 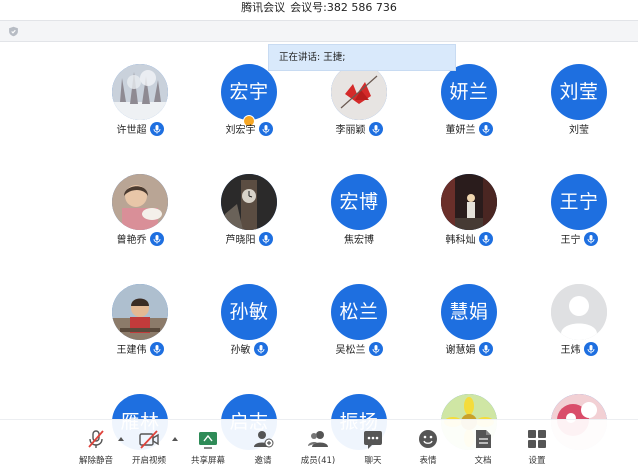 I want to click on participant-tile: 曾艳乔, so click(x=140, y=224).